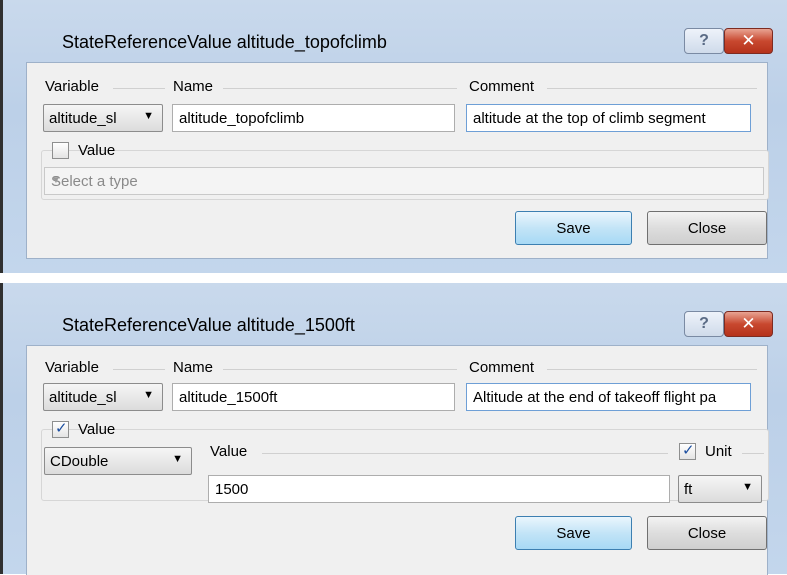 Image resolution: width=787 pixels, height=575 pixels. I want to click on unit-label: Unit, so click(718, 451).